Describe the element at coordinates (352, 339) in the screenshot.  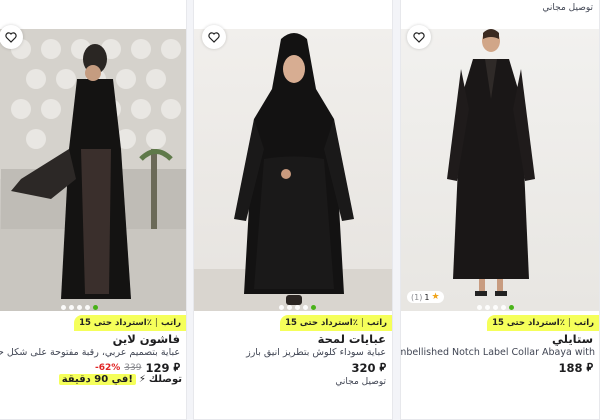
I see `product-name: عبايات لمحة` at that location.